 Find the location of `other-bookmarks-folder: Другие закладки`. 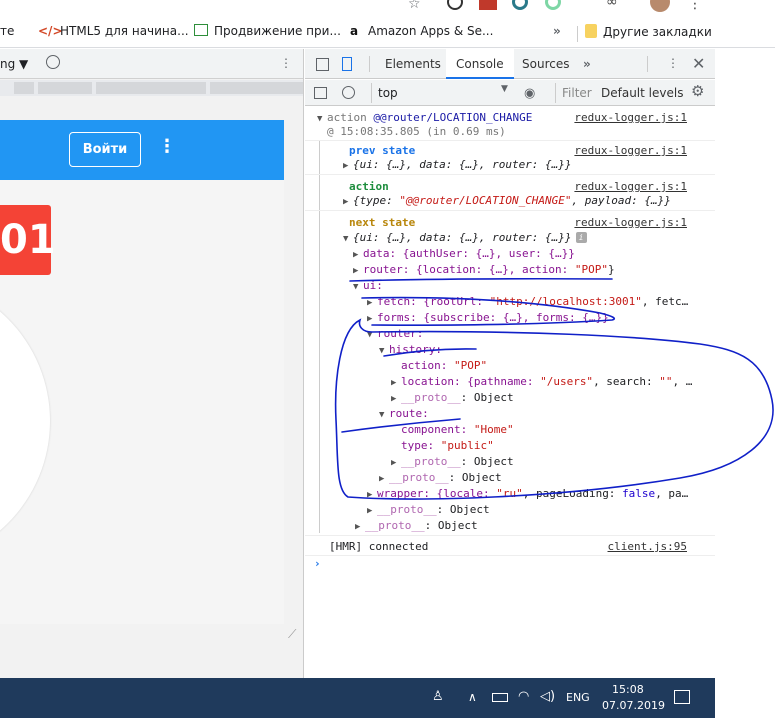

other-bookmarks-folder: Другие закладки is located at coordinates (648, 31).